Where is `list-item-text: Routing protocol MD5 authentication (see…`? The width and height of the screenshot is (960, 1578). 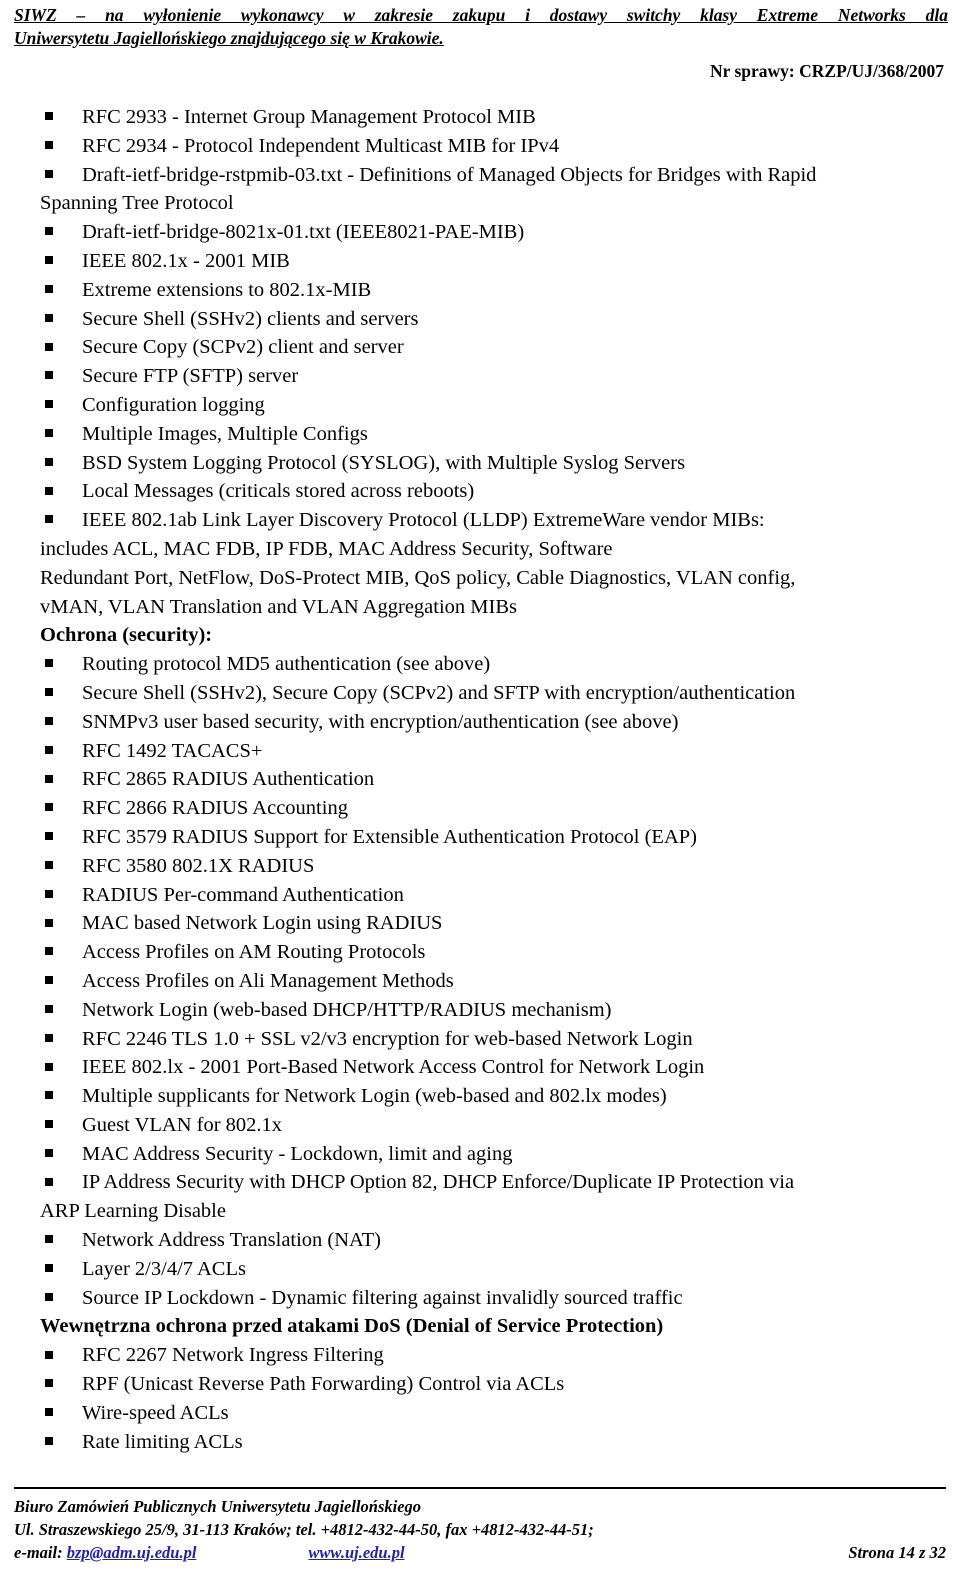
list-item-text: Routing protocol MD5 authentication (see… is located at coordinates (286, 664).